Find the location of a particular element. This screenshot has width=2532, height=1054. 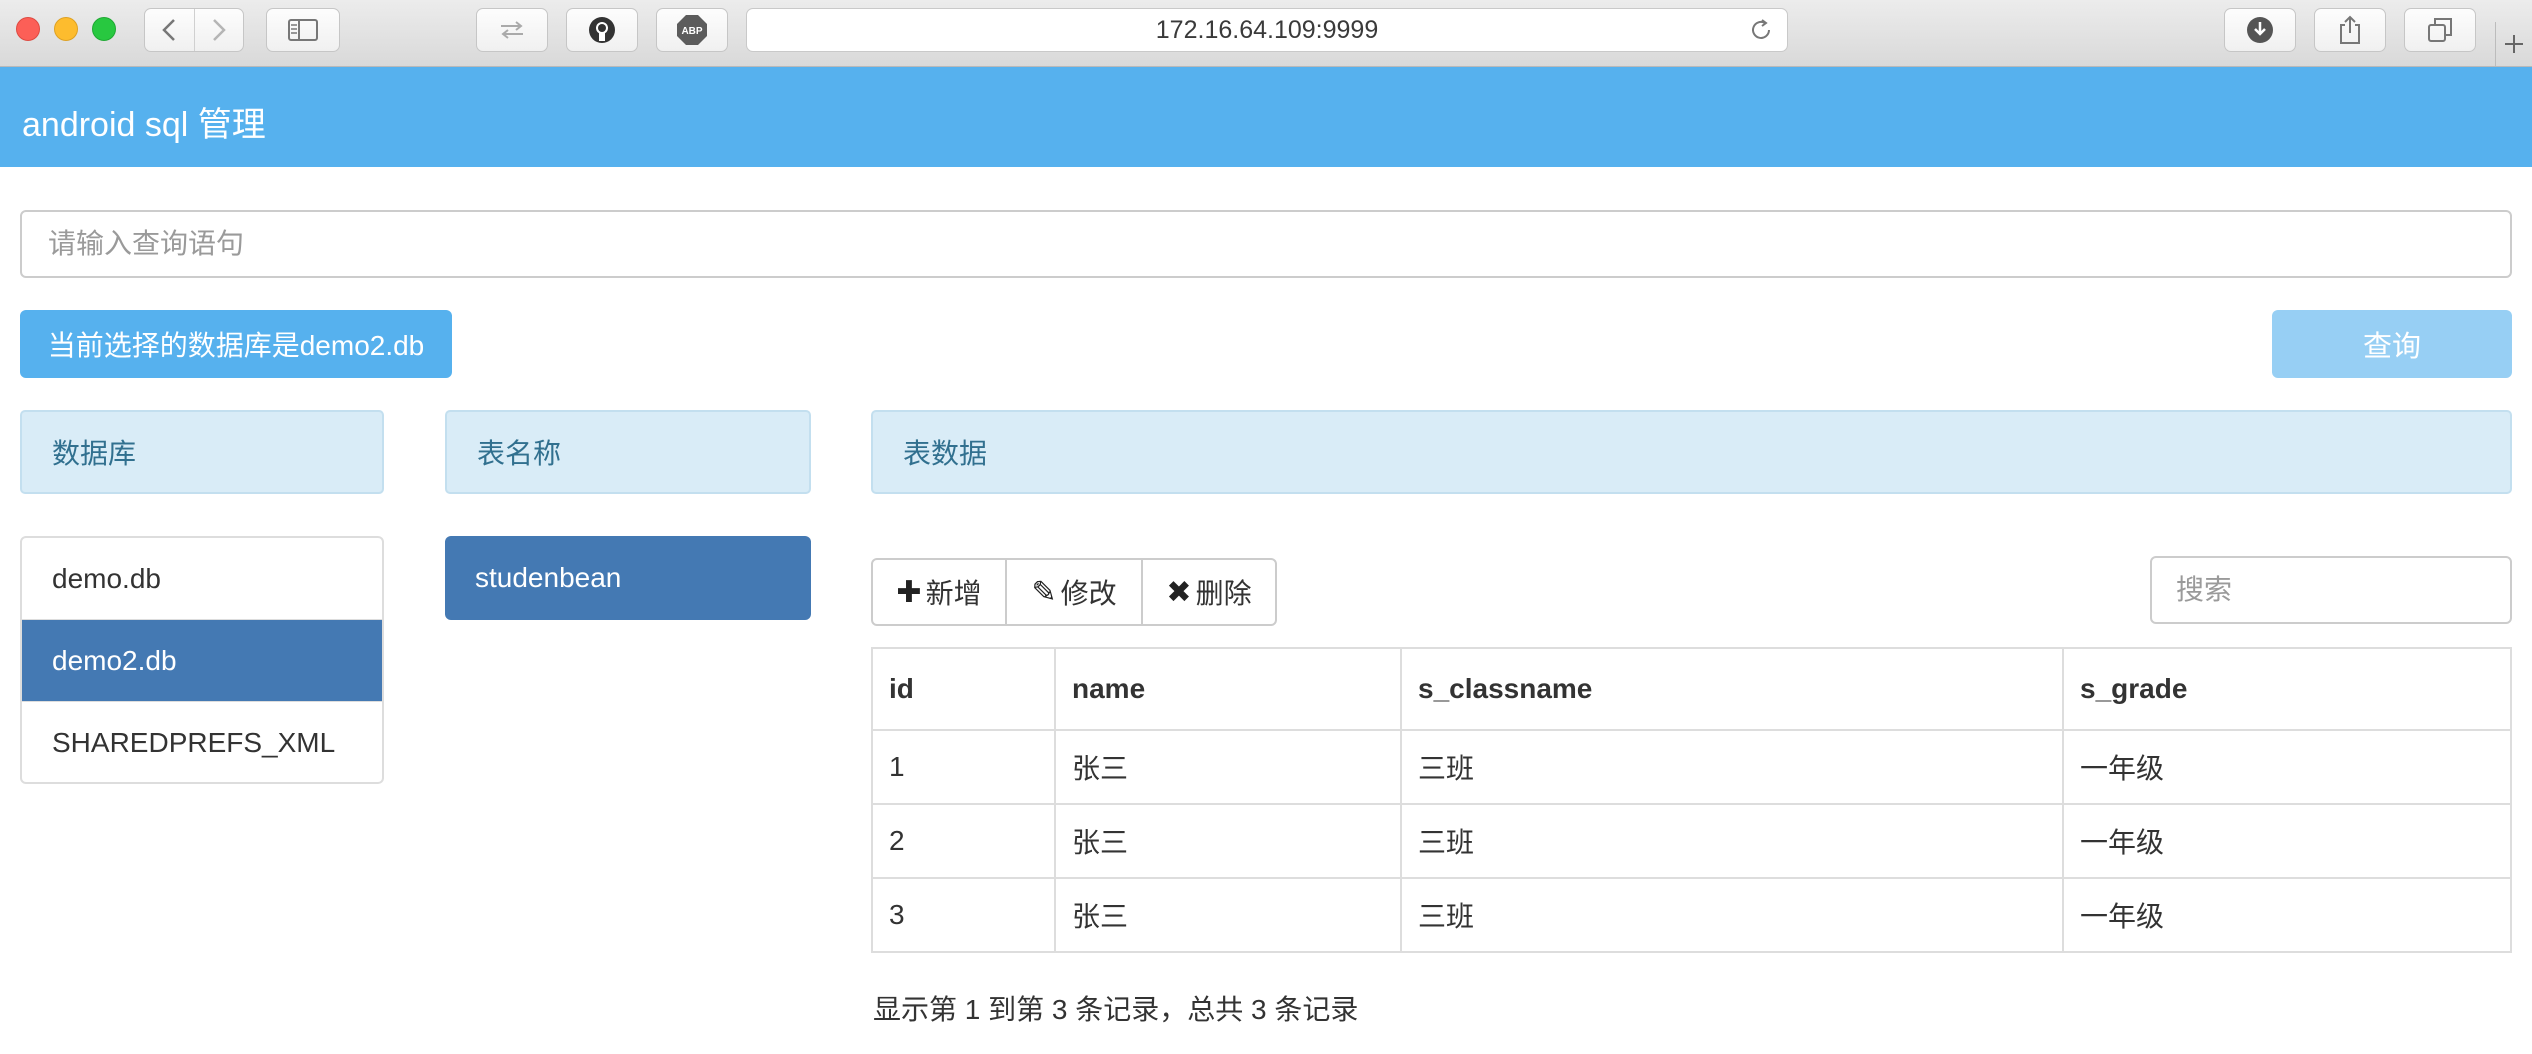

database-list: demo.db demo2.db SHAREDPREFS_XML is located at coordinates (202, 660).